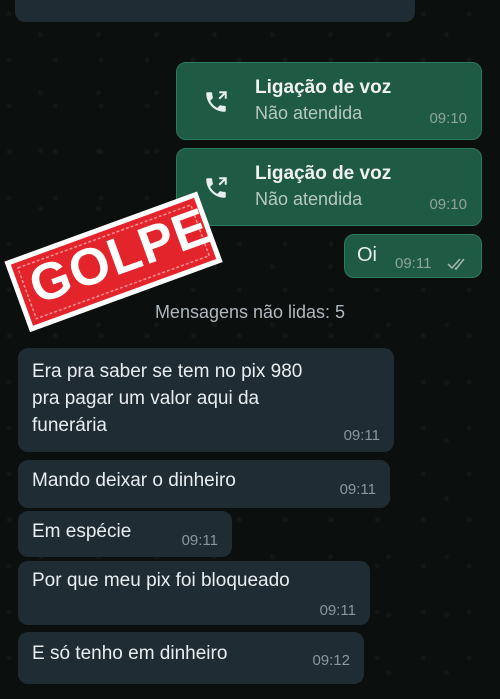  I want to click on message-text: Oi, so click(367, 255).